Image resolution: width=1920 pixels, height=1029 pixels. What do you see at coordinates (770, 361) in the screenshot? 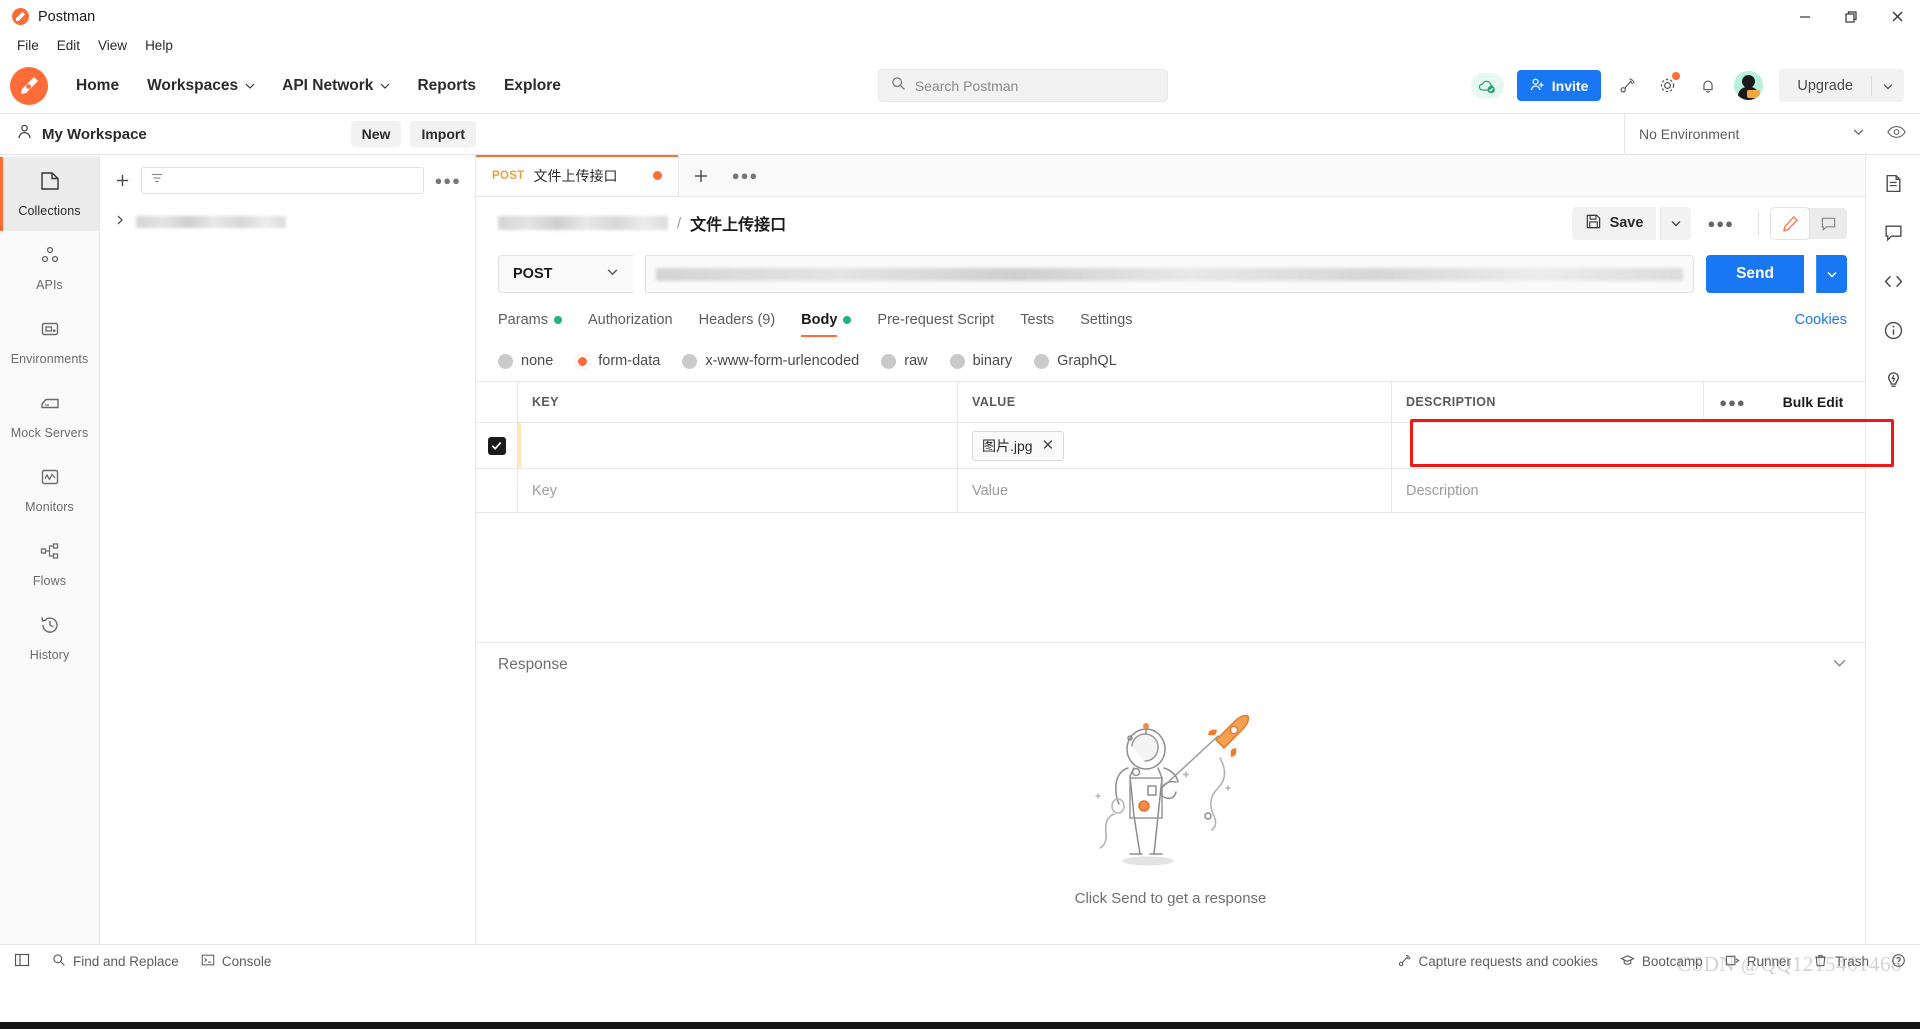
I see `body-type-urlencoded: x-www-form-urlencoded` at bounding box center [770, 361].